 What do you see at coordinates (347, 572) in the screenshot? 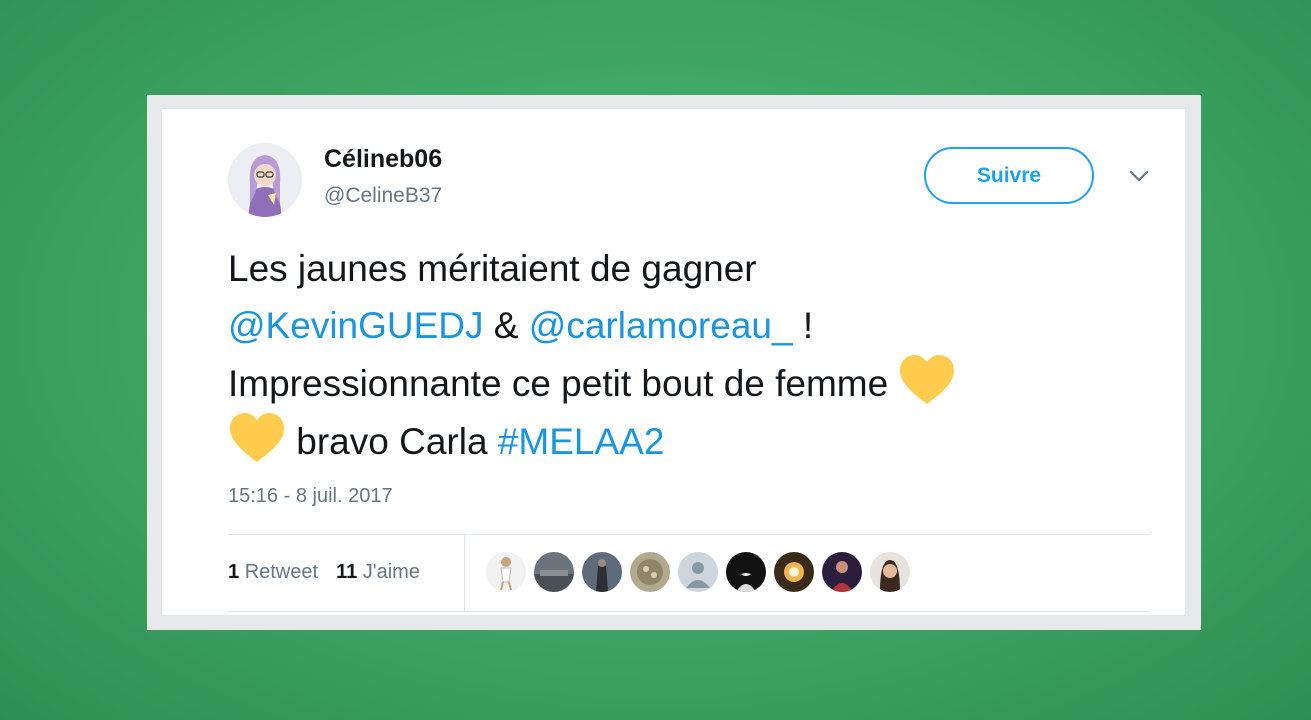
I see `like-count: 11` at bounding box center [347, 572].